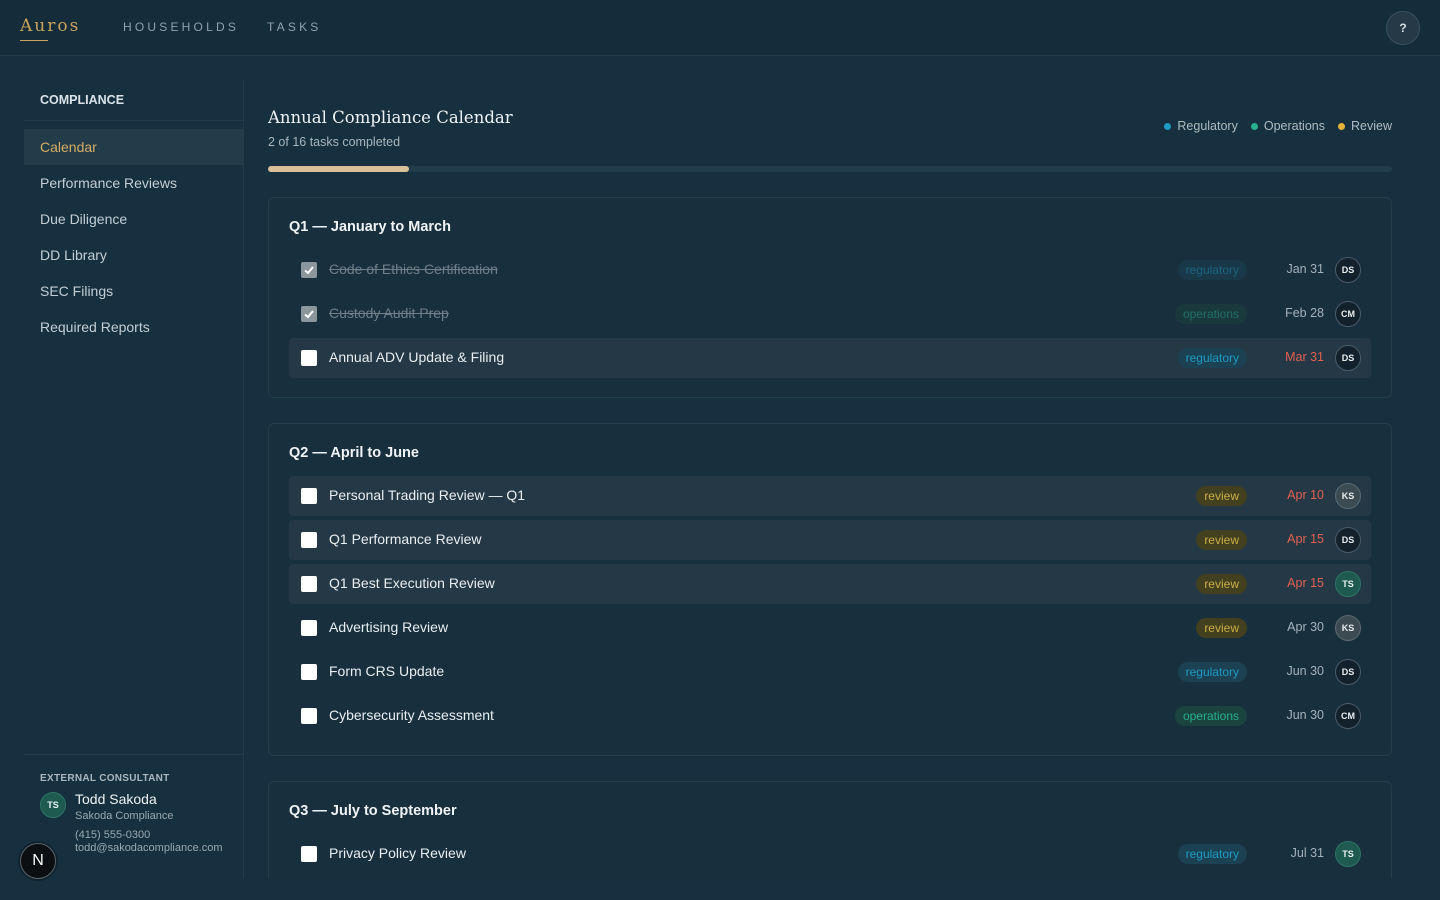  I want to click on task-name: Annual ADV Update & Filing, so click(417, 357).